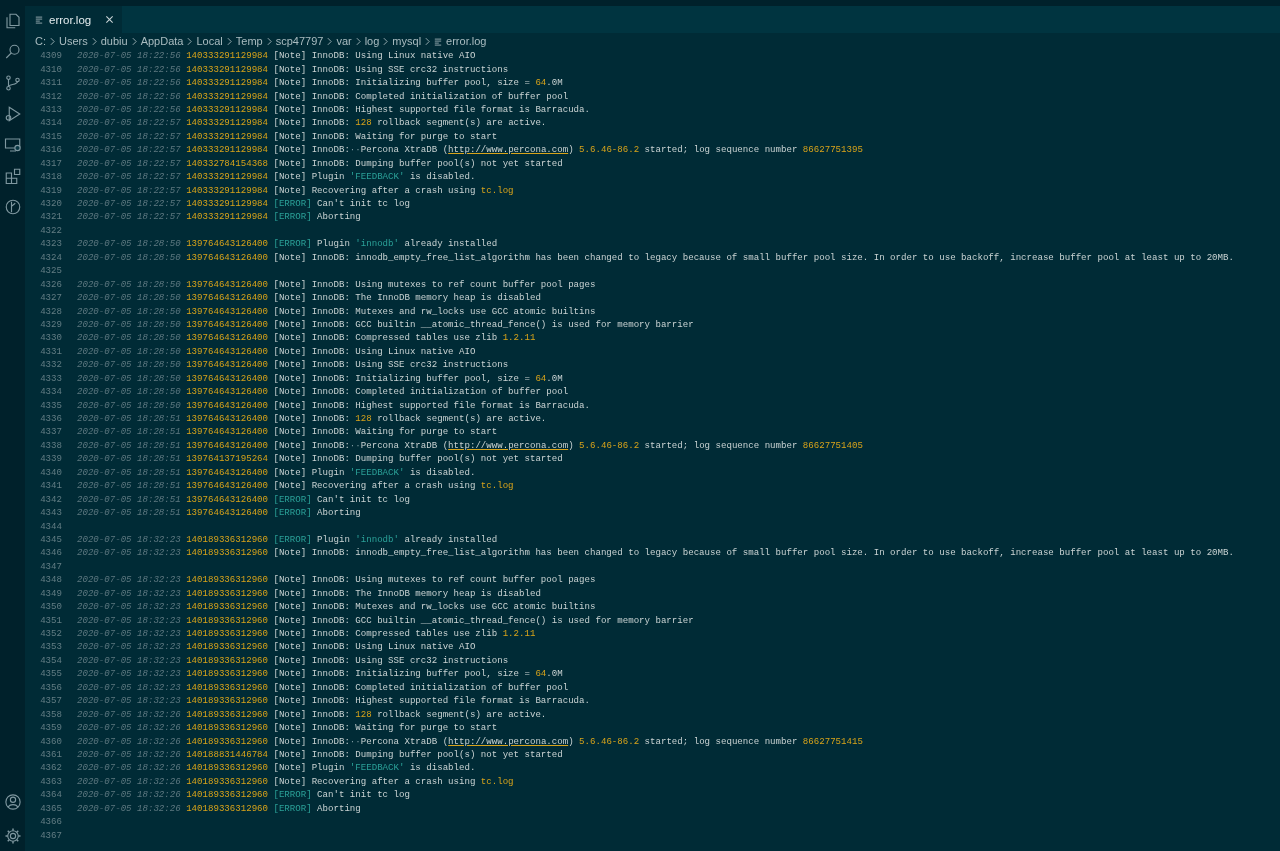 The height and width of the screenshot is (851, 1280). What do you see at coordinates (50, 647) in the screenshot?
I see `line-number: 4353` at bounding box center [50, 647].